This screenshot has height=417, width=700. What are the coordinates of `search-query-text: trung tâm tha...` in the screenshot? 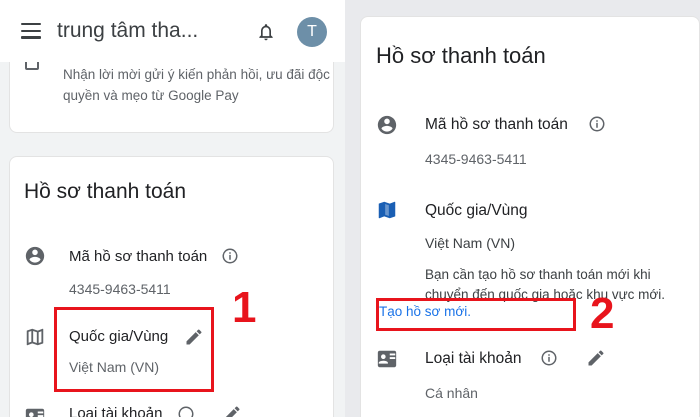 It's located at (127, 31).